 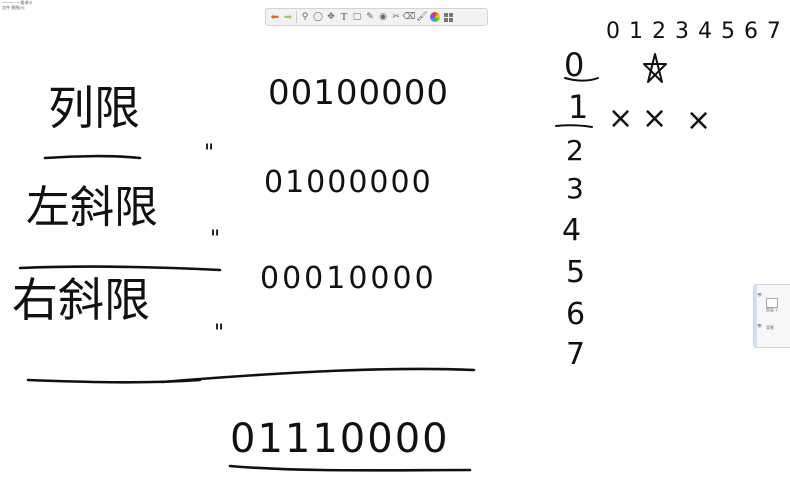 I want to click on attack-mark-3: ×, so click(x=698, y=120).